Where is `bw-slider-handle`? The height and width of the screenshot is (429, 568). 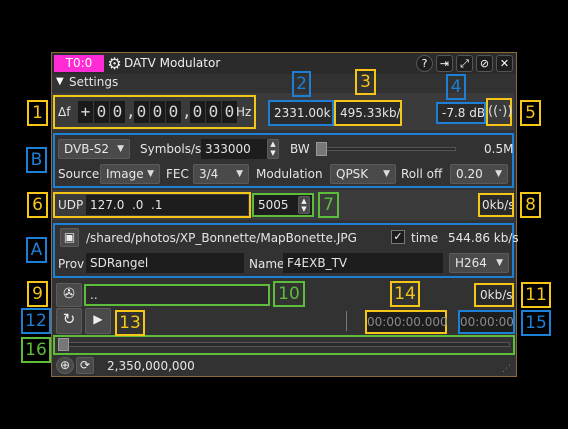
bw-slider-handle is located at coordinates (321, 149).